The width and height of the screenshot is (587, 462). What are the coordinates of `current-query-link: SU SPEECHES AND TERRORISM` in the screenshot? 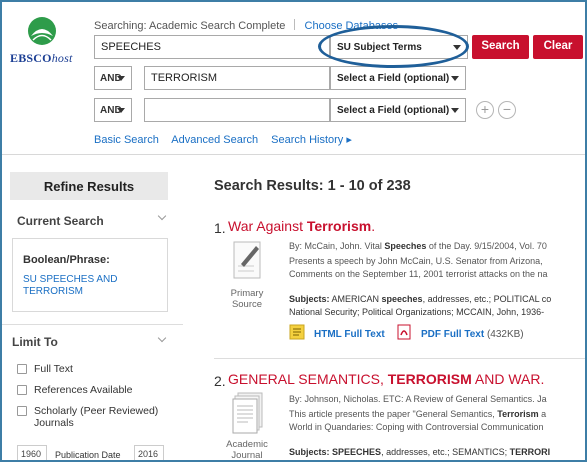 It's located at (93, 286).